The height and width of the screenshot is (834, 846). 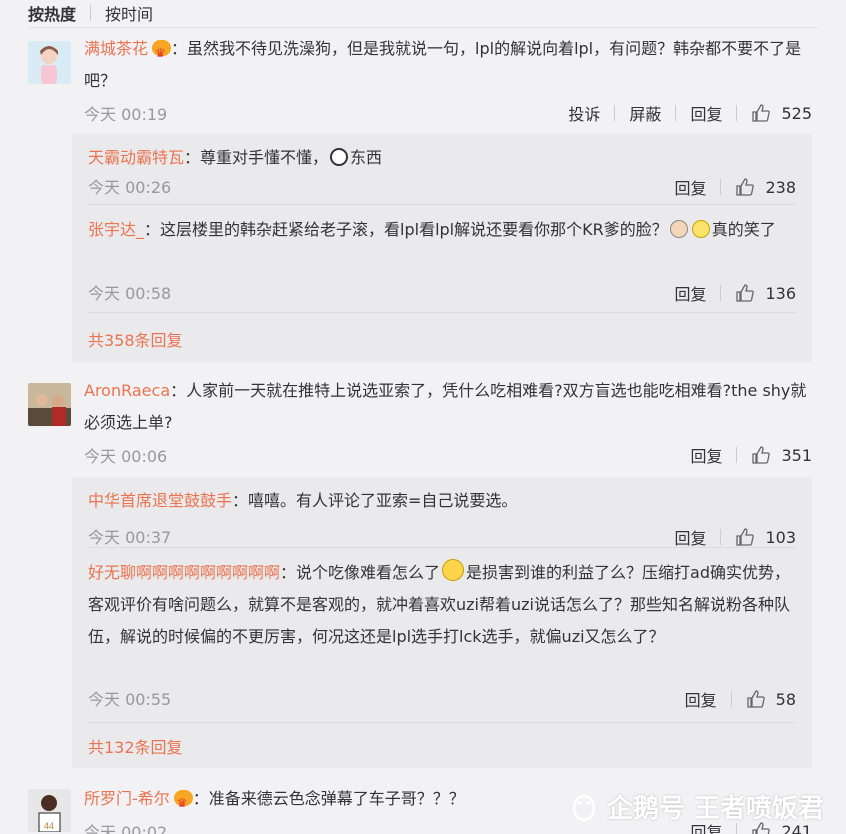 I want to click on username: 张宇达_, so click(x=116, y=229).